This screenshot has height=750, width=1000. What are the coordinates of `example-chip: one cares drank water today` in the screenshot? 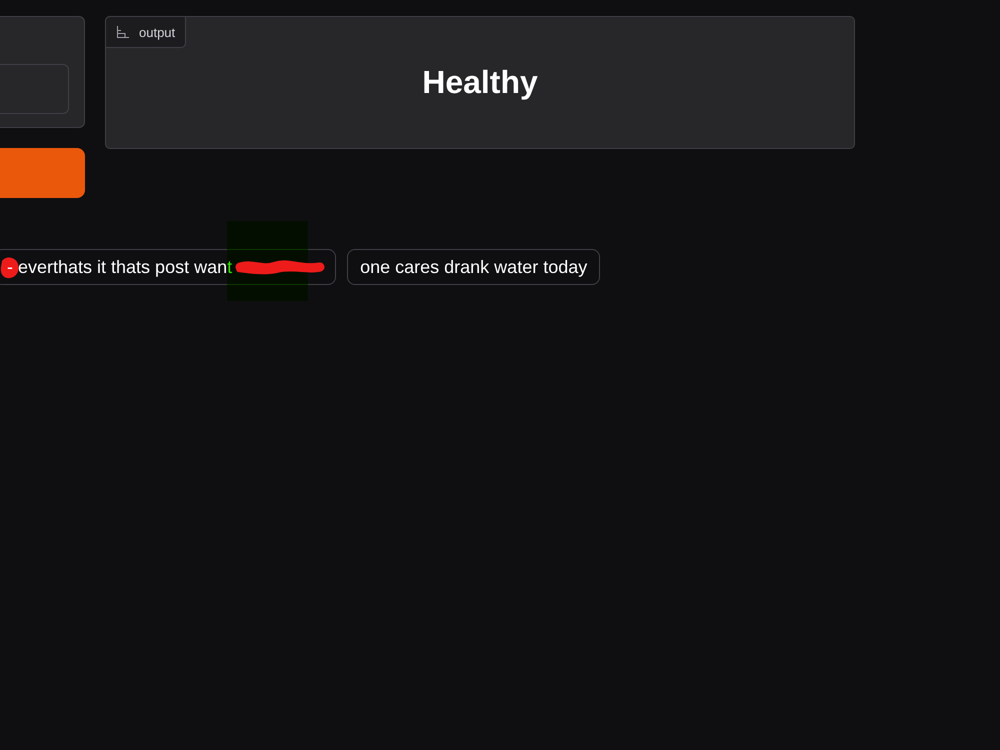 It's located at (473, 267).